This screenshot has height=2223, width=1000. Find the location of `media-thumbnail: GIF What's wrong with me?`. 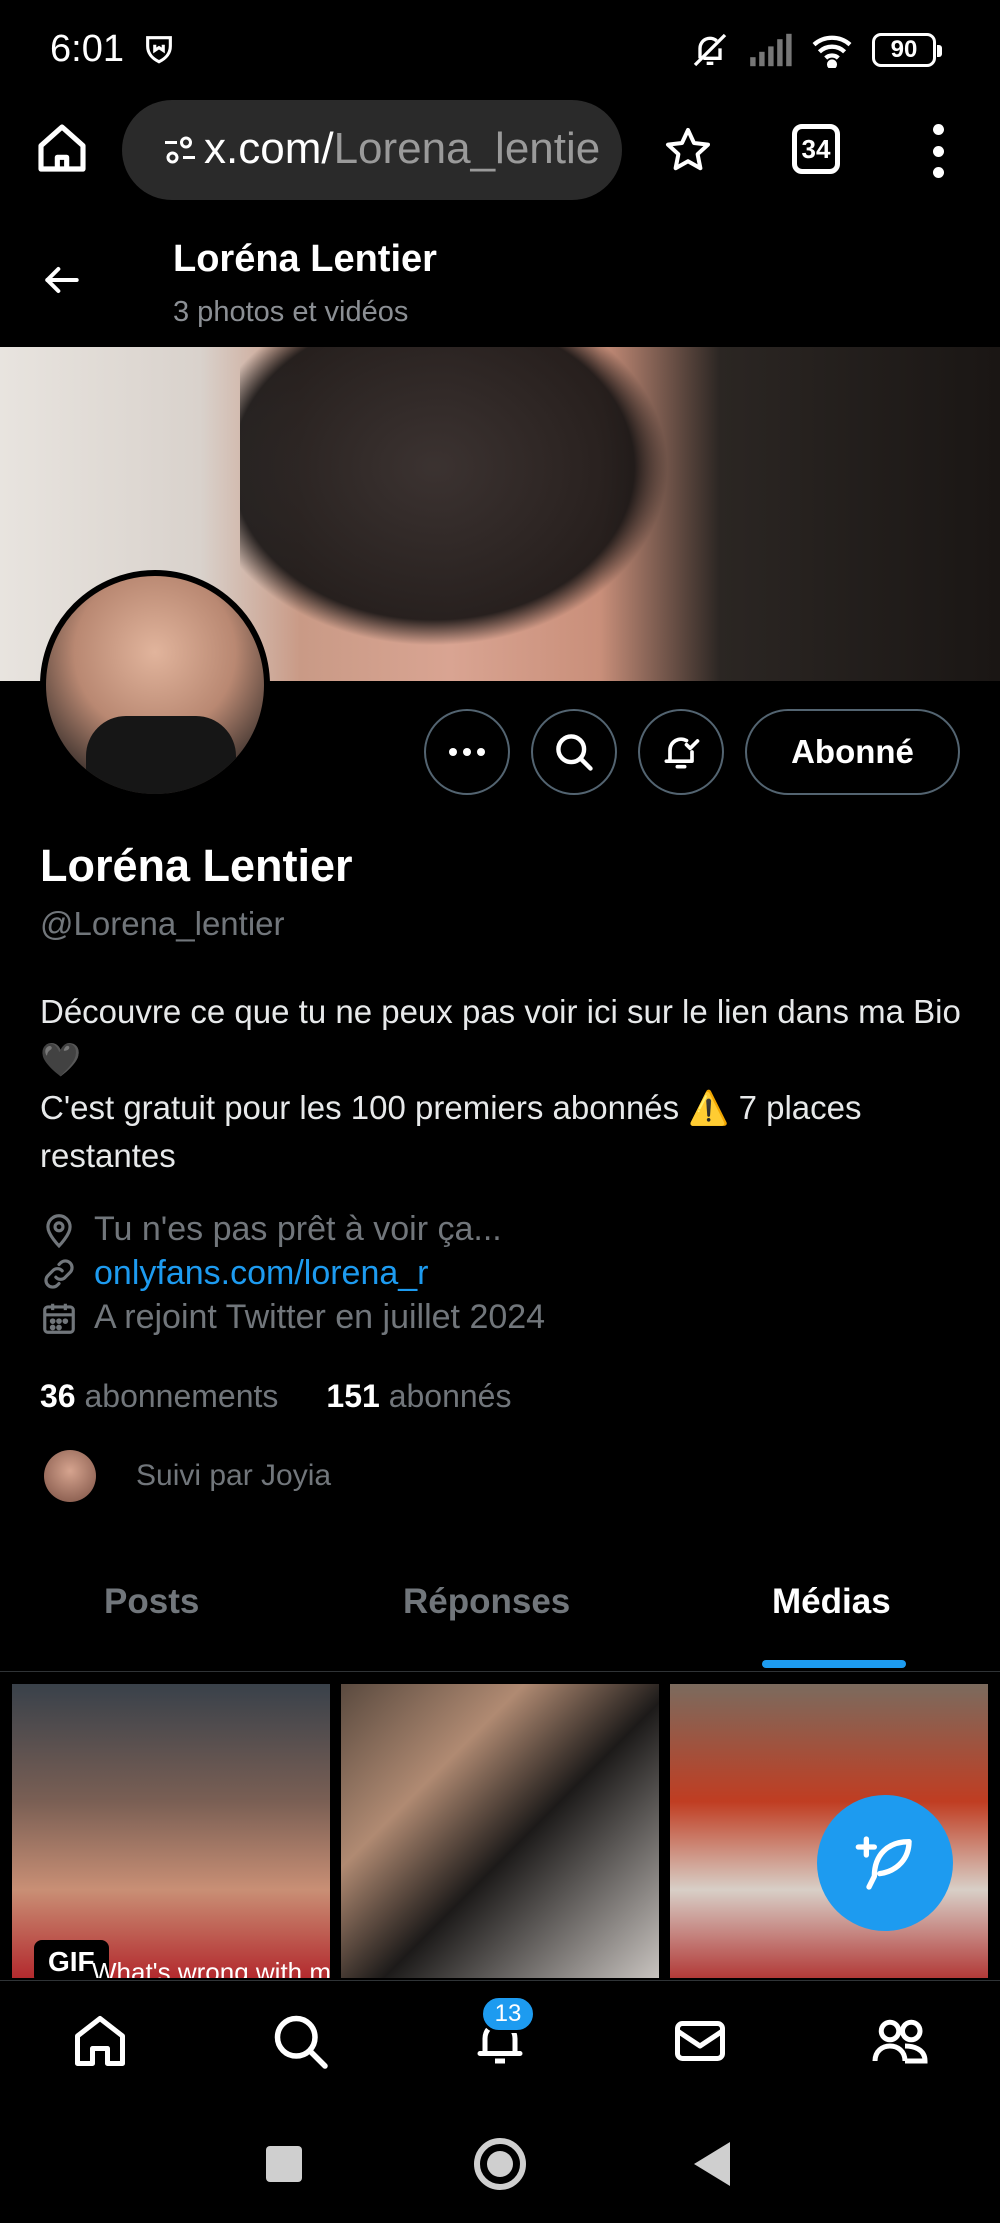

media-thumbnail: GIF What's wrong with me? is located at coordinates (171, 1831).